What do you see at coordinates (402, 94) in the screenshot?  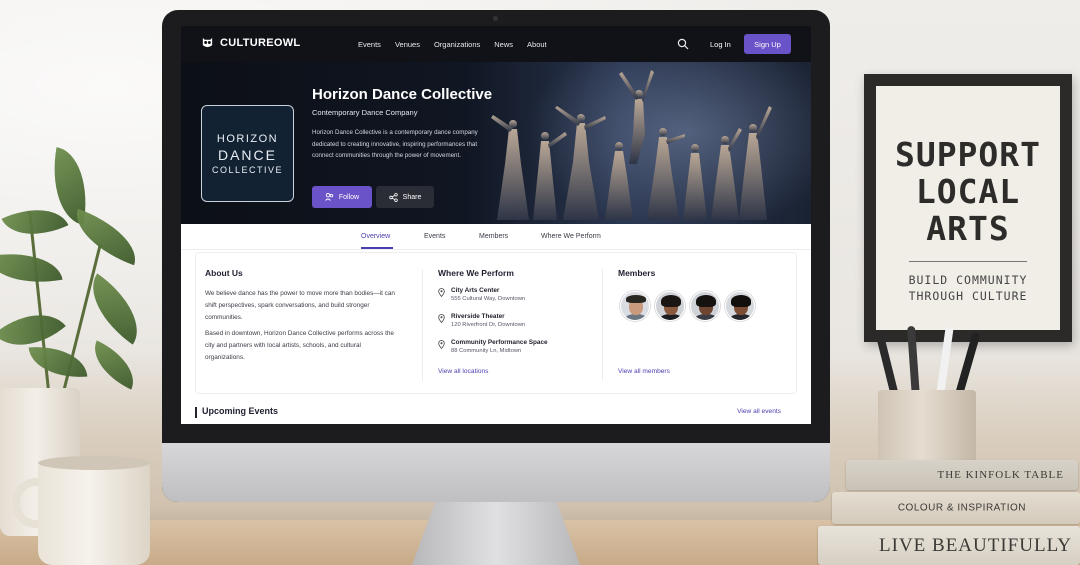 I see `org-name: Horizon Dance Collective` at bounding box center [402, 94].